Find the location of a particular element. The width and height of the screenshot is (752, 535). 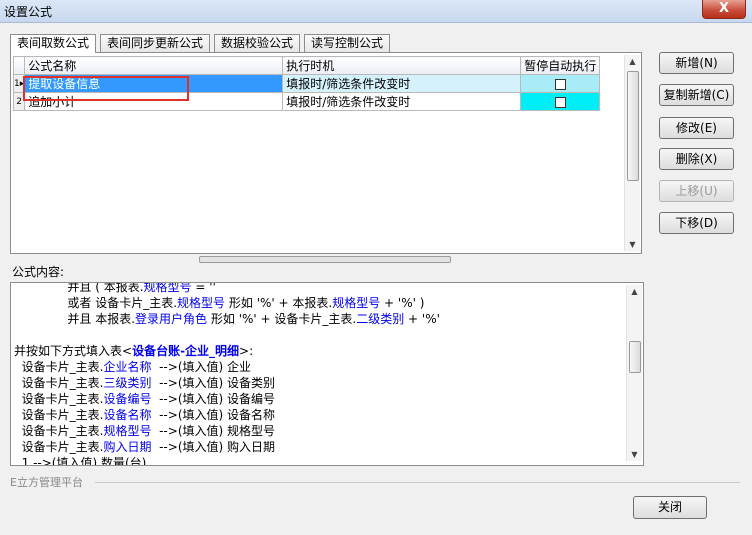

title-bar: 设置公式 X is located at coordinates (376, 11).